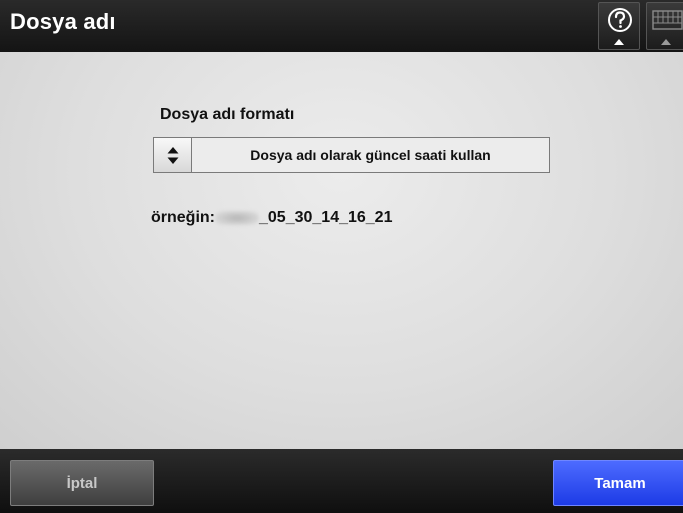 The height and width of the screenshot is (513, 683). What do you see at coordinates (227, 114) in the screenshot?
I see `format-label: Dosya adı formatı` at bounding box center [227, 114].